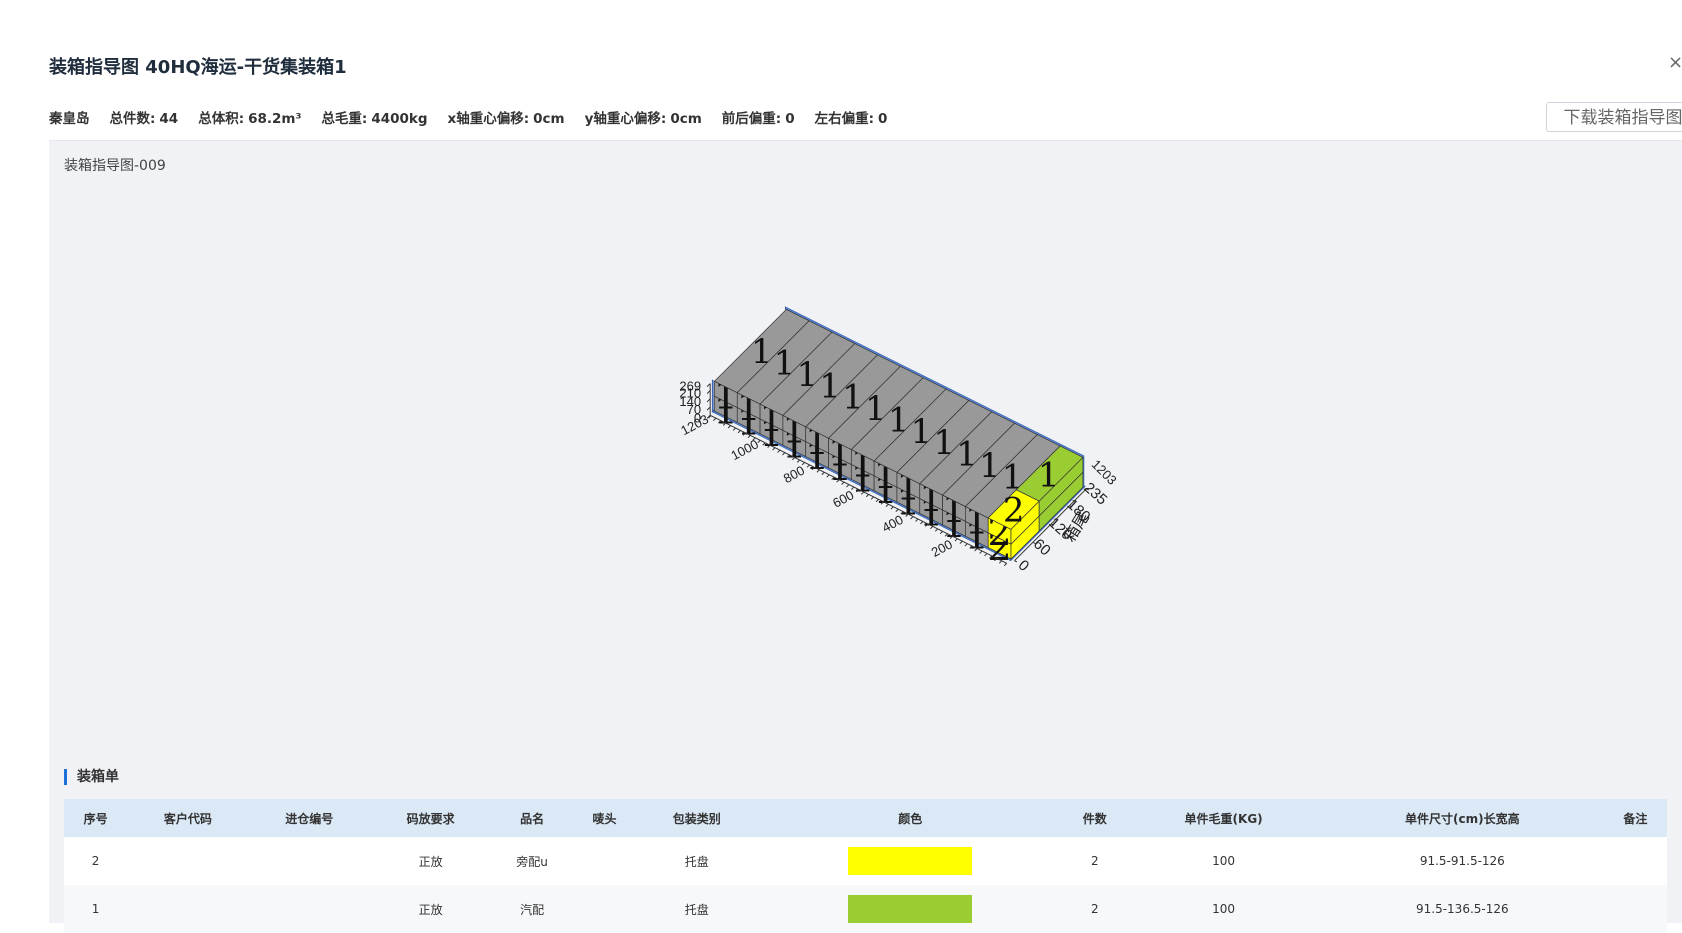 The width and height of the screenshot is (1682, 933). What do you see at coordinates (1014, 510) in the screenshot?
I see `cargo-box-label: 2` at bounding box center [1014, 510].